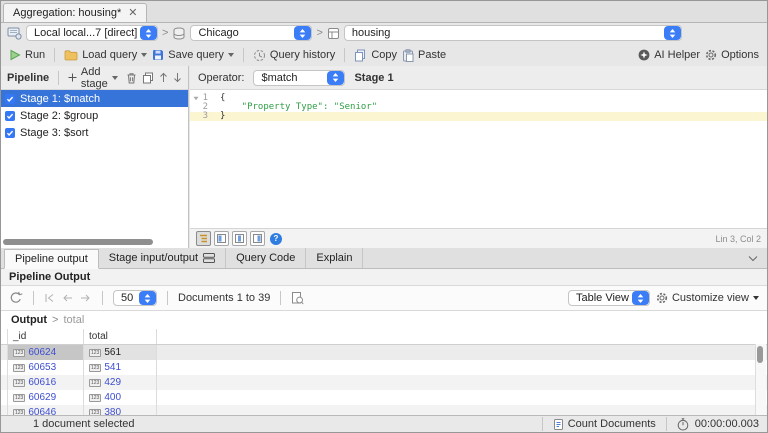 The image size is (768, 433). Describe the element at coordinates (683, 424) in the screenshot. I see `stopwatch-icon` at that location.